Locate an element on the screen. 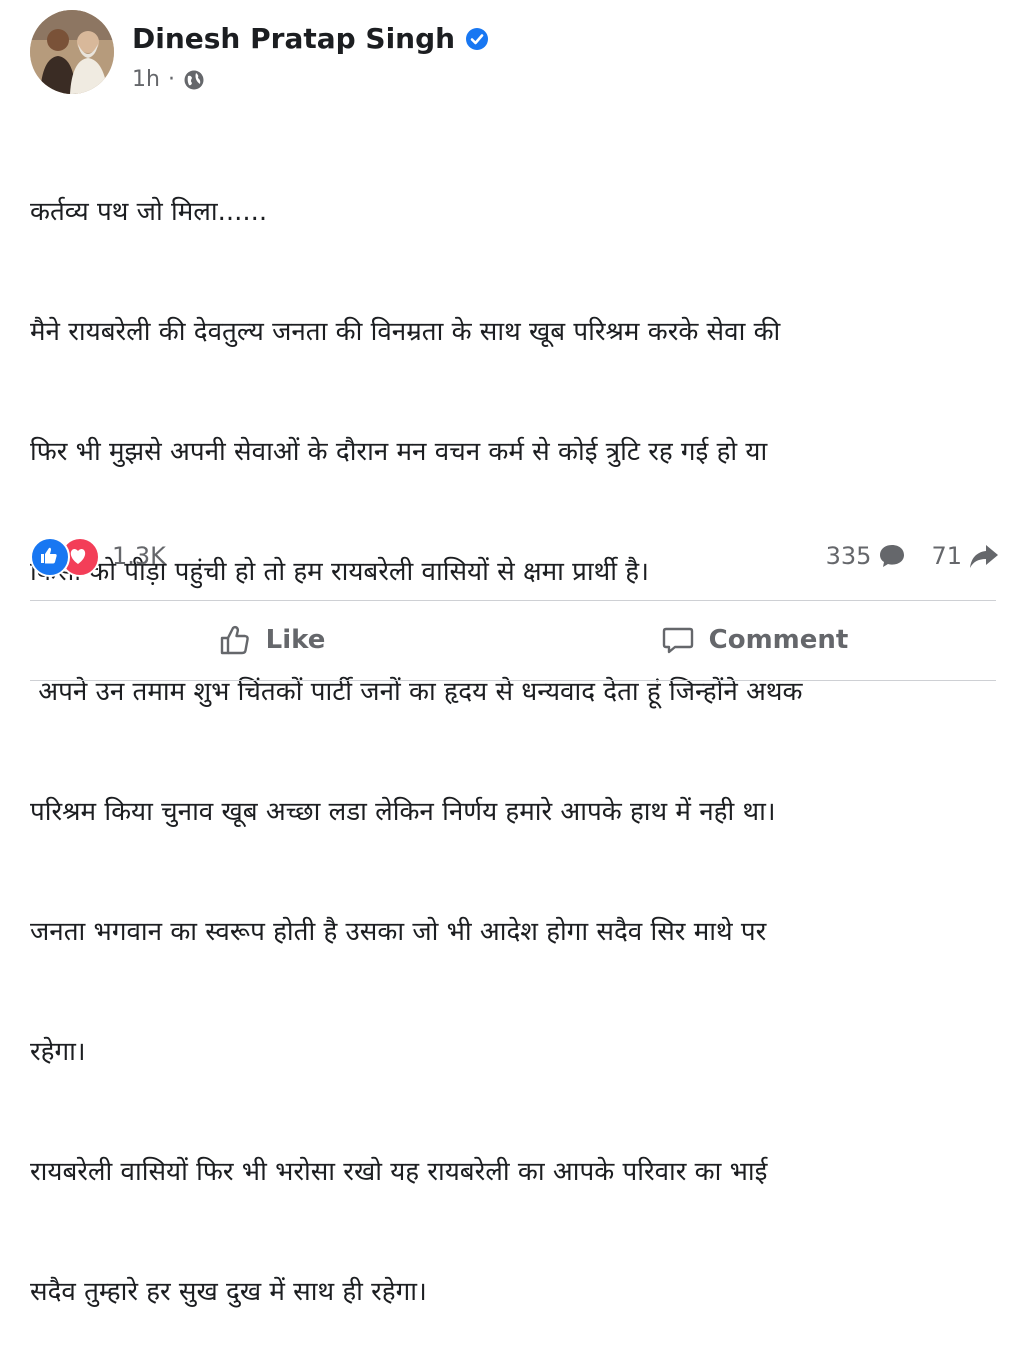 The height and width of the screenshot is (1352, 1024). reaction-count: 1.3K is located at coordinates (139, 556).